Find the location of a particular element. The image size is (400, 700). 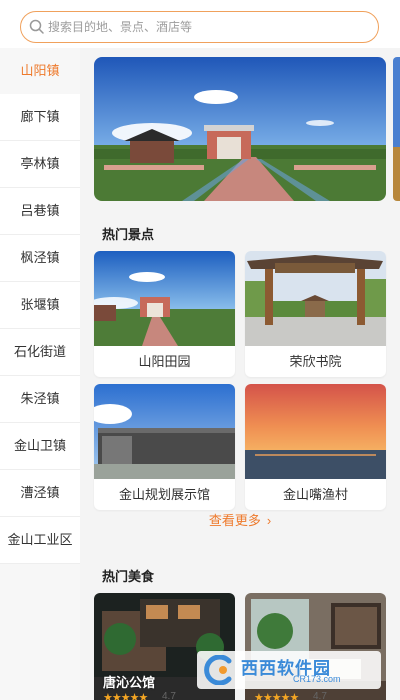

sidebar-item-fengjing: 枫泾镇 is located at coordinates (40, 258).